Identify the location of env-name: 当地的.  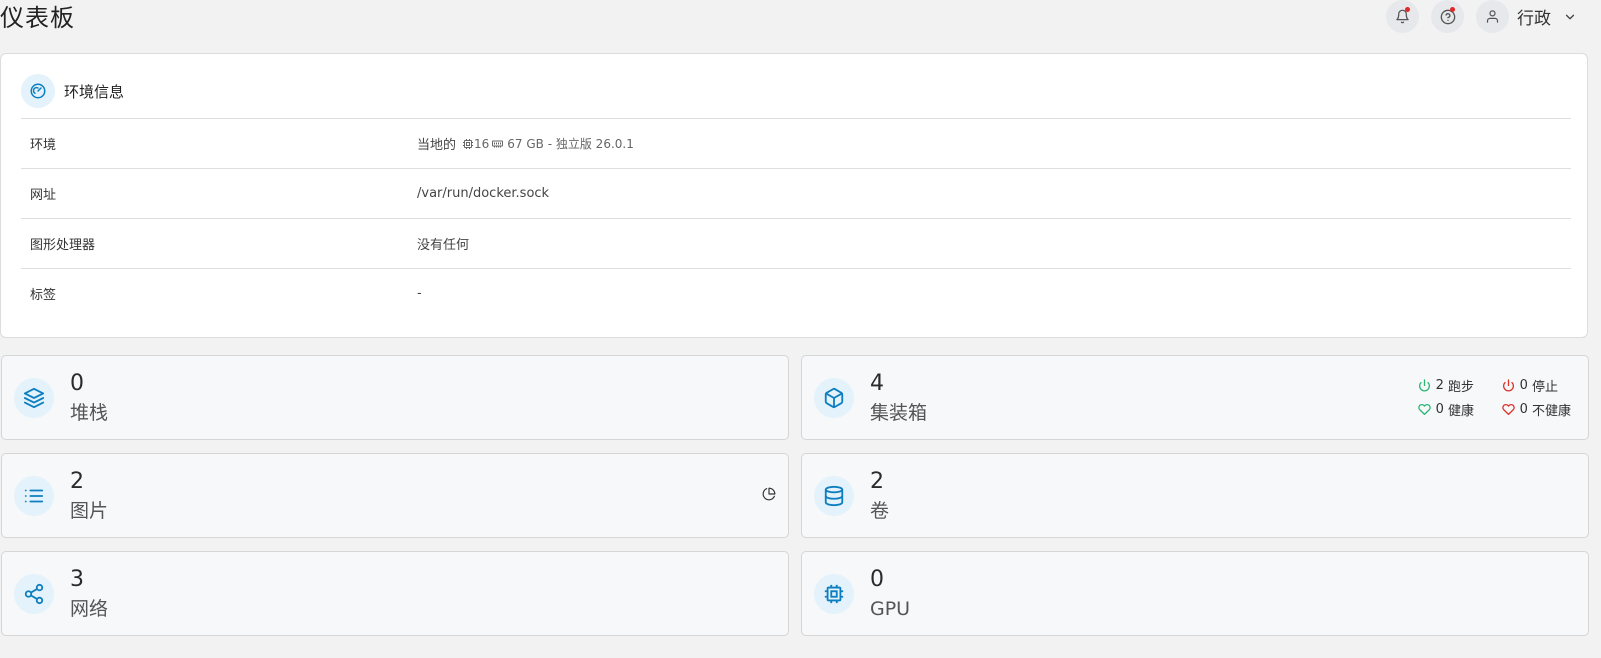
(437, 145).